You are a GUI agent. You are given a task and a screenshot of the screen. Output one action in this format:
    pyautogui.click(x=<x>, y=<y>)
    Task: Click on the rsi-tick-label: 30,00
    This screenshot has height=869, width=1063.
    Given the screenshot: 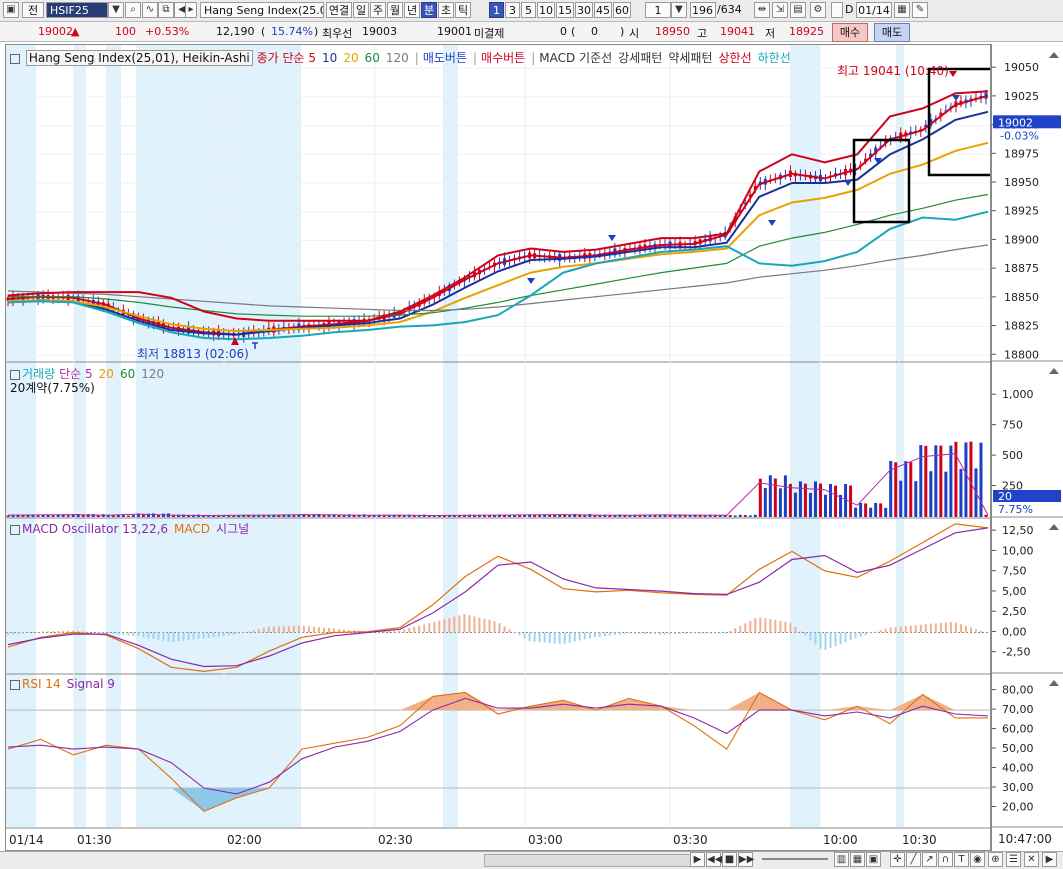 What is the action you would take?
    pyautogui.click(x=1018, y=787)
    